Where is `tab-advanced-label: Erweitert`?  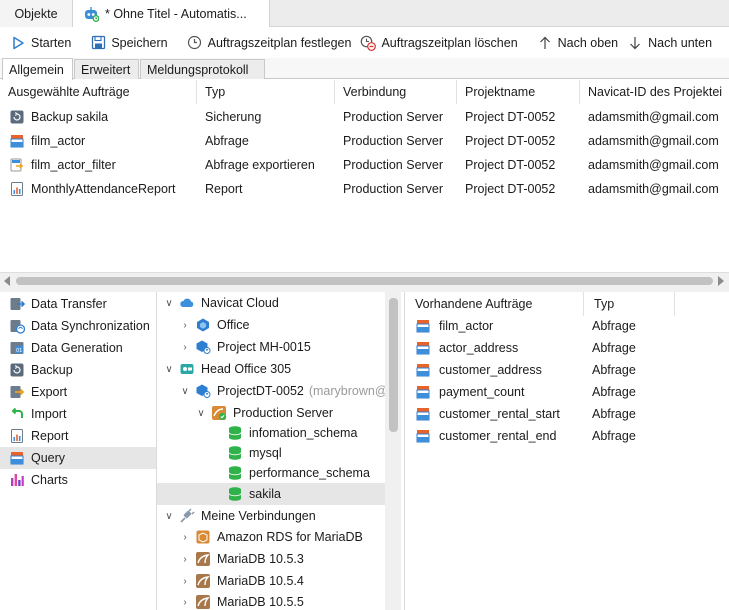 tab-advanced-label: Erweitert is located at coordinates (106, 69).